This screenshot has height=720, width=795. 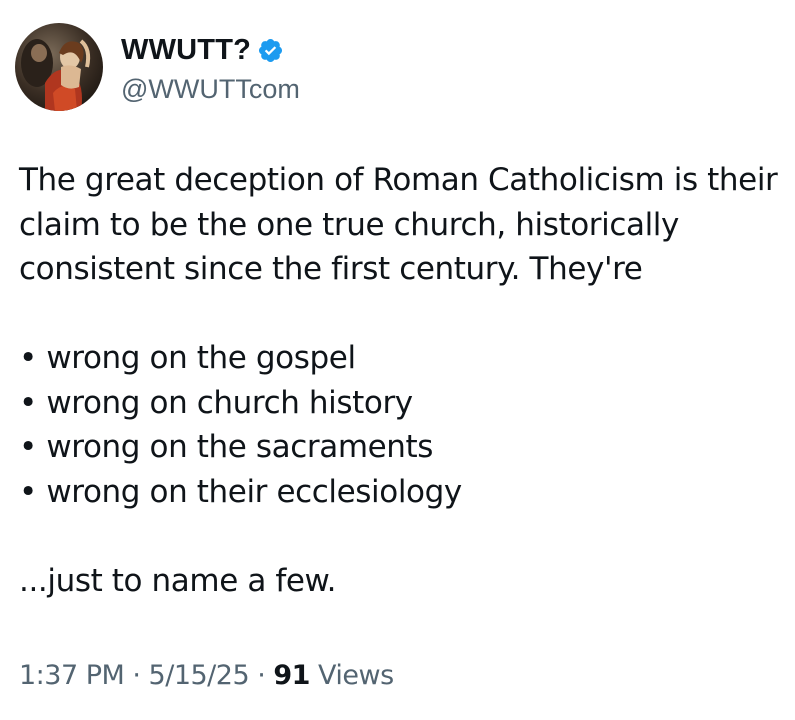 What do you see at coordinates (199, 675) in the screenshot?
I see `tweet-date: 5/15/25` at bounding box center [199, 675].